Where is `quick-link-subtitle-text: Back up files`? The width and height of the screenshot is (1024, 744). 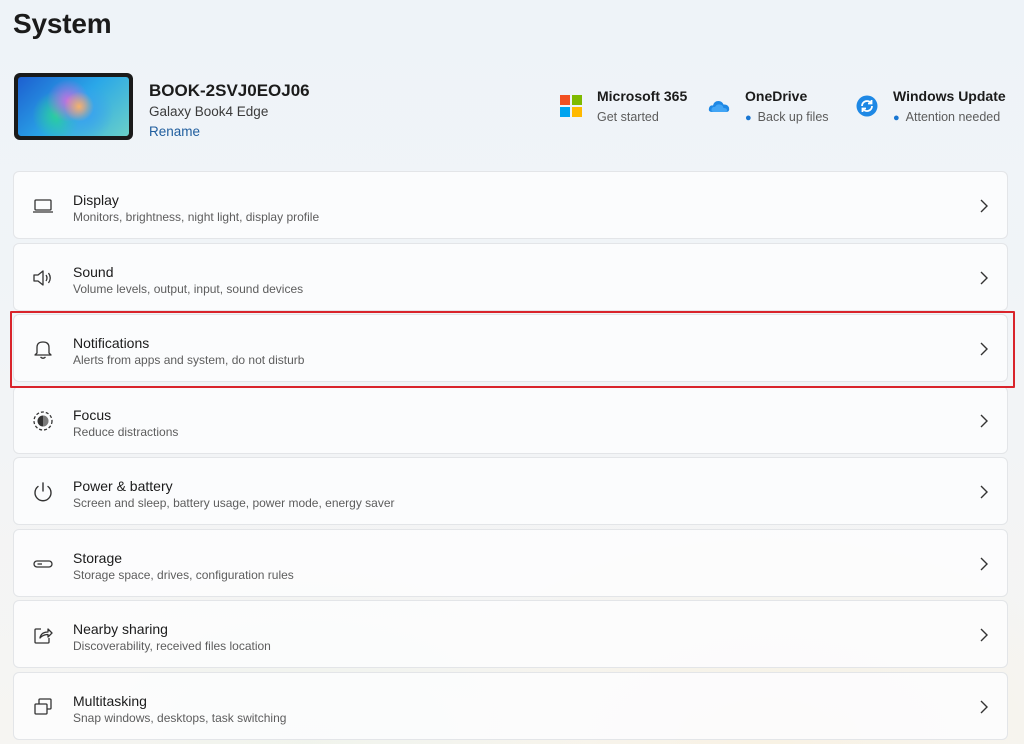
quick-link-subtitle-text: Back up files is located at coordinates (793, 117).